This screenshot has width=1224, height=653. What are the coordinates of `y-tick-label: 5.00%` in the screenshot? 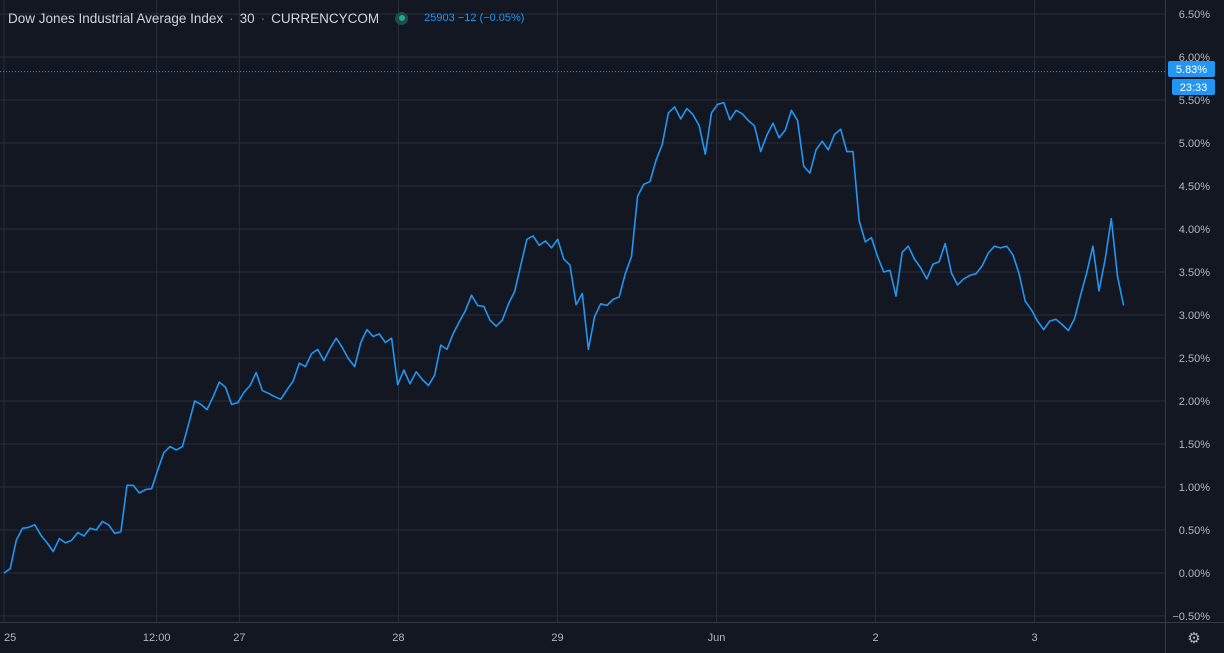 It's located at (1194, 144).